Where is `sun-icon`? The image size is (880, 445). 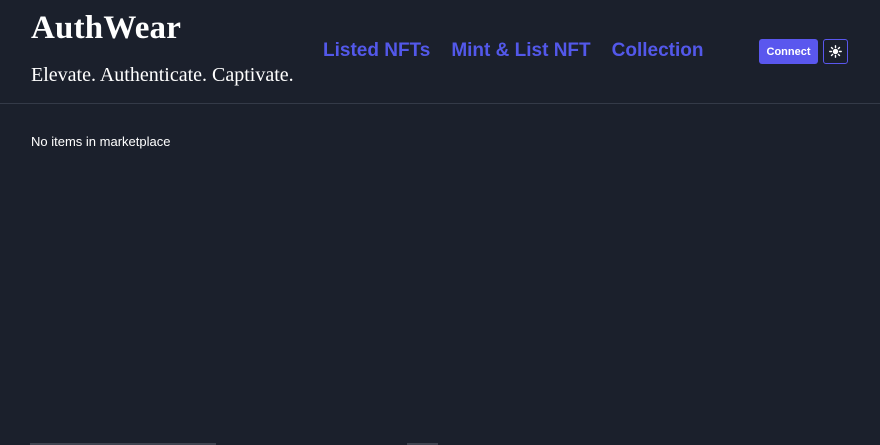 sun-icon is located at coordinates (835, 51).